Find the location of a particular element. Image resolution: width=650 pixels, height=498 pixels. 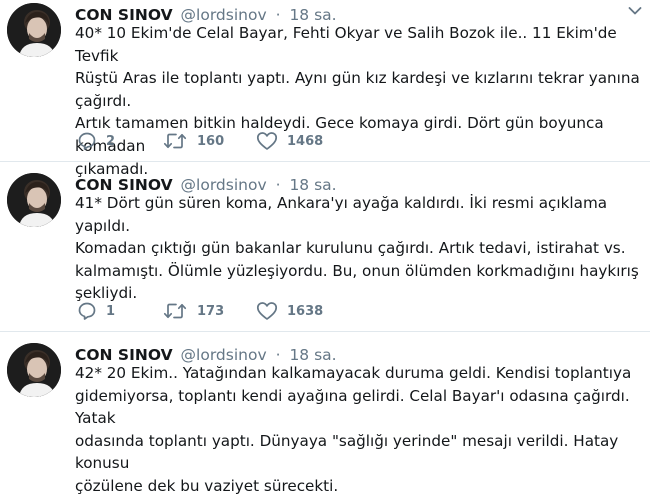

retweet-count: 160 is located at coordinates (211, 141).